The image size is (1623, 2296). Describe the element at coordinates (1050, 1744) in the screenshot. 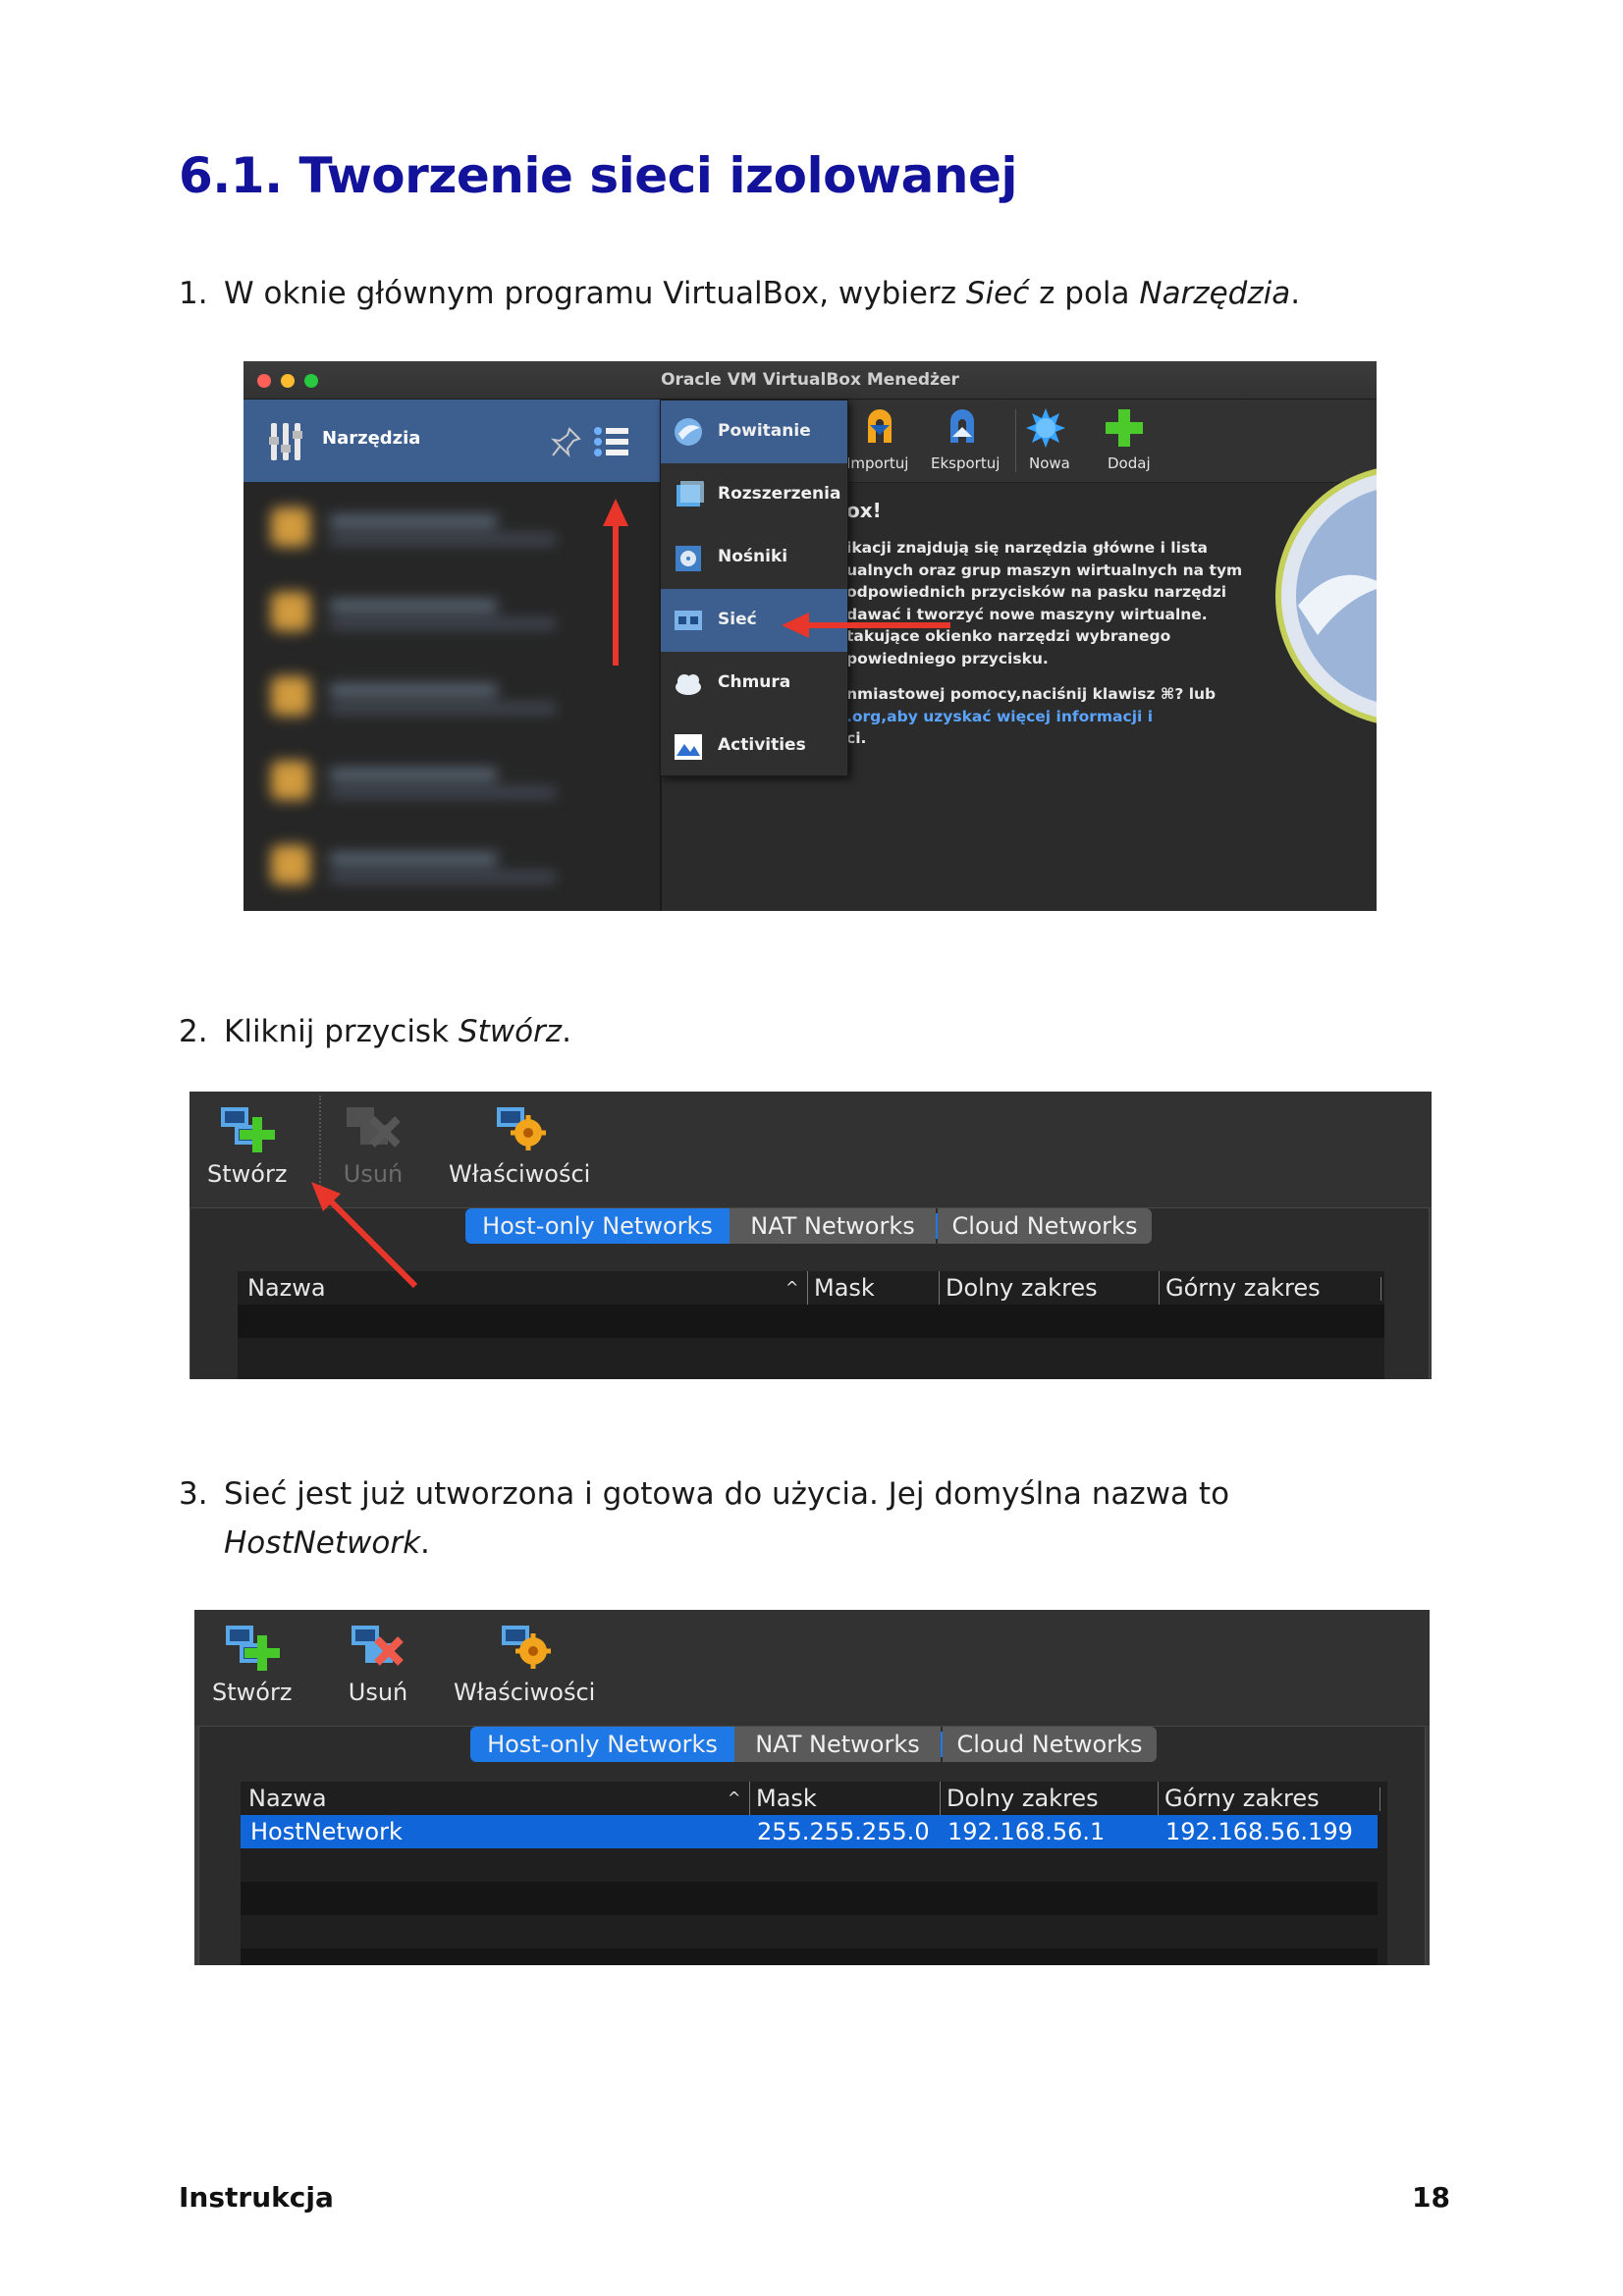

I see `tab-cloud-networks: Cloud Networks` at that location.